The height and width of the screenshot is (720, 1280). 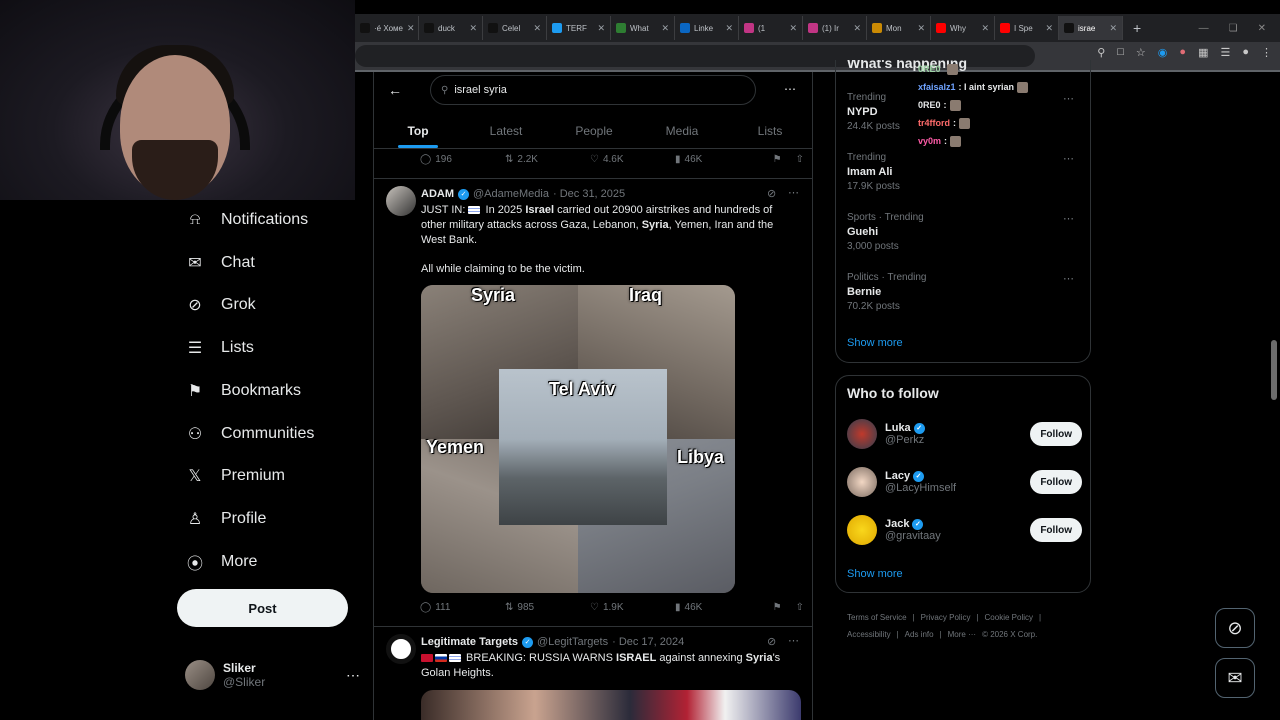 What do you see at coordinates (462, 159) in the screenshot?
I see `reply-button: ◯ 196` at bounding box center [462, 159].